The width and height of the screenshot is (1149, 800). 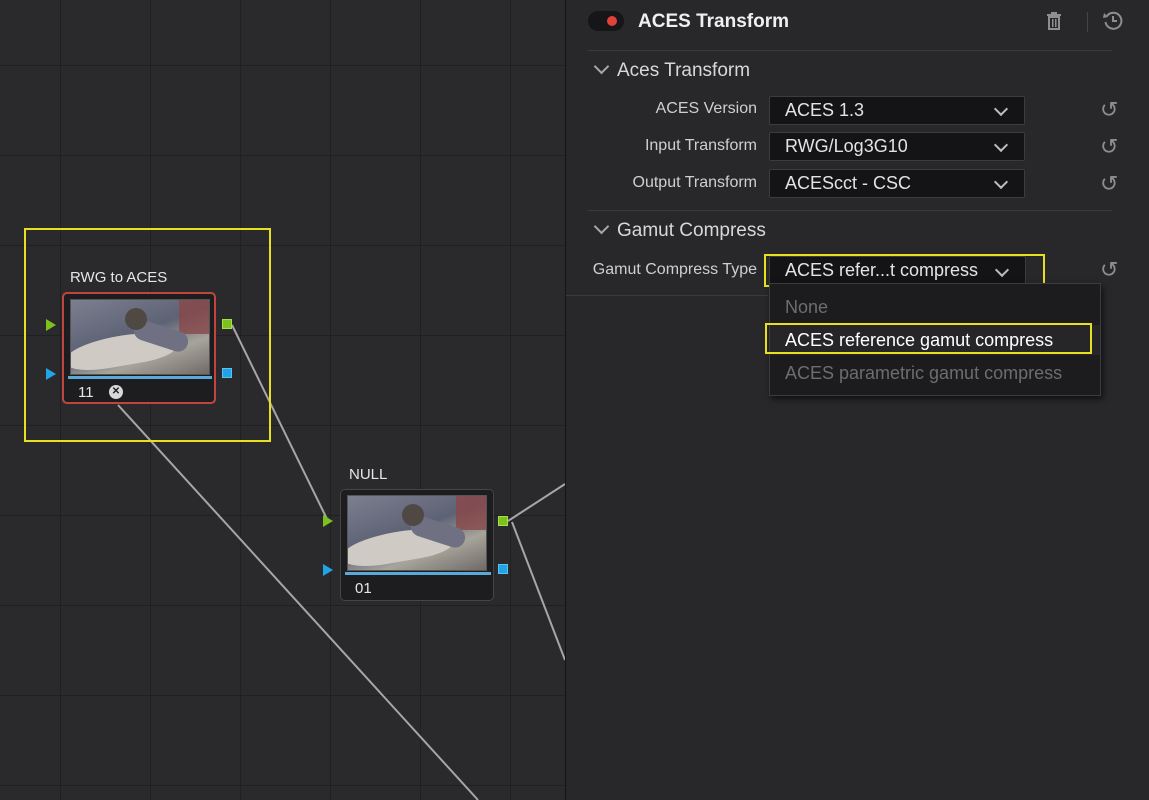 I want to click on section-header: Aces Transform, so click(x=684, y=70).